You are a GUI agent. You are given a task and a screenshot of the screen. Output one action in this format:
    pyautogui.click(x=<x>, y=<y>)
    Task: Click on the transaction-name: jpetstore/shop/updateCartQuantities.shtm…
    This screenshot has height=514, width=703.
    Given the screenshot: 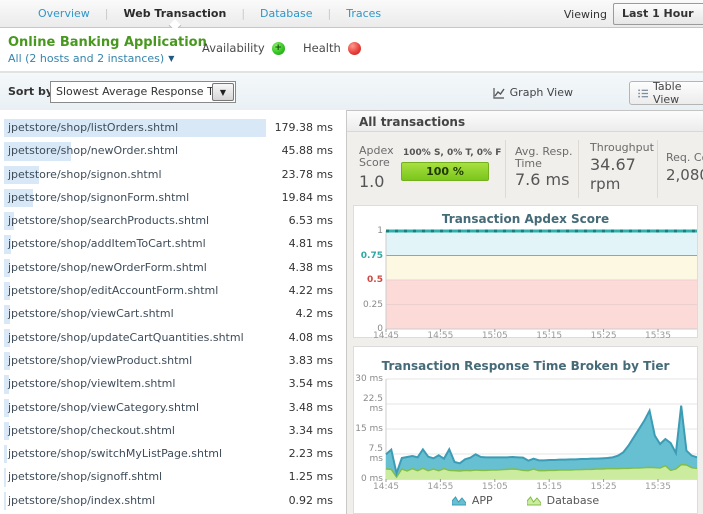 What is the action you would take?
    pyautogui.click(x=126, y=337)
    